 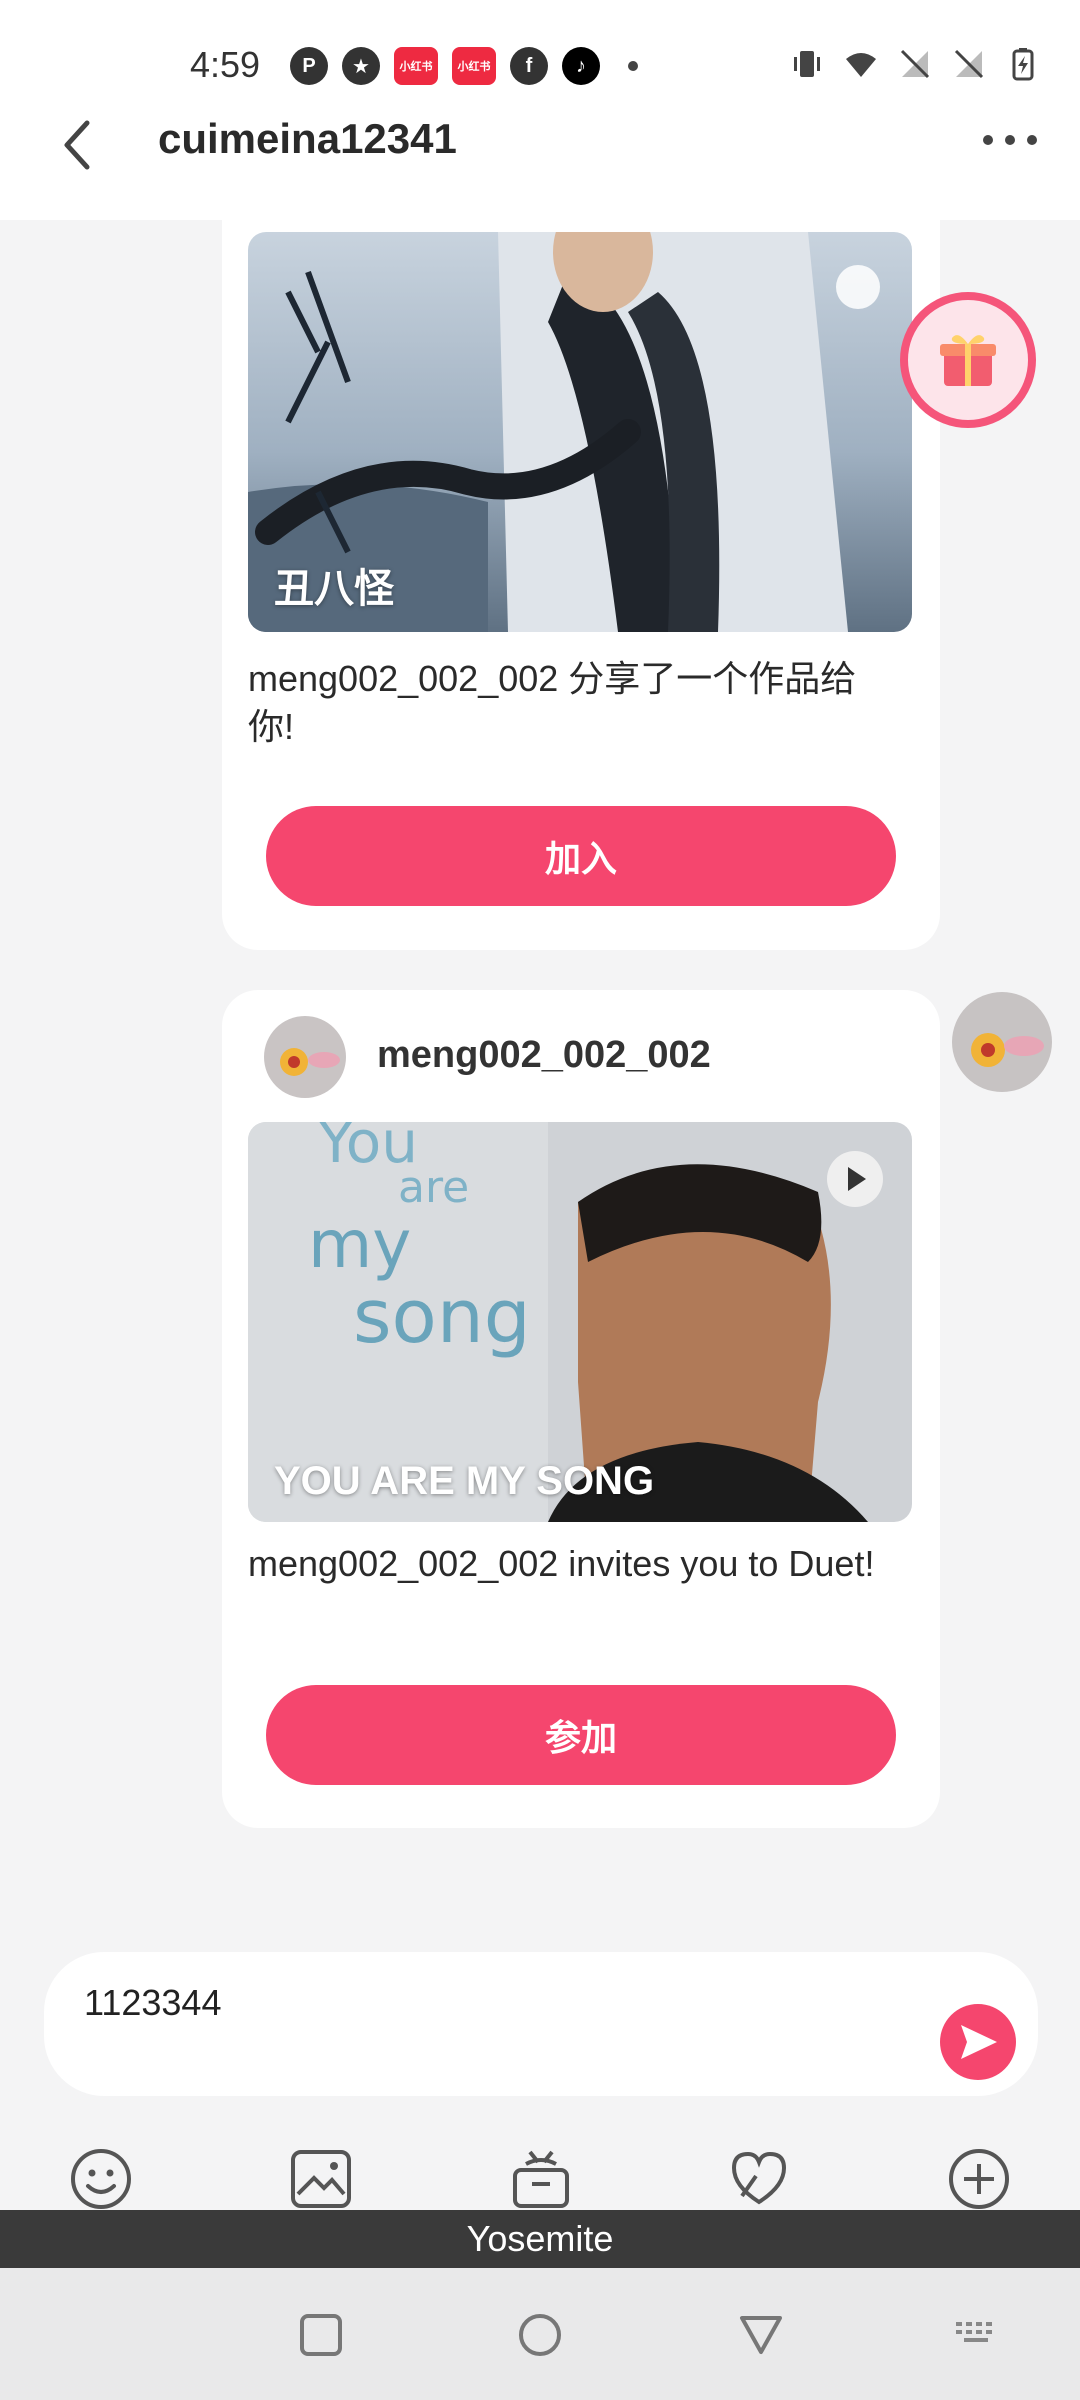 I want to click on send-icon, so click(x=979, y=2042).